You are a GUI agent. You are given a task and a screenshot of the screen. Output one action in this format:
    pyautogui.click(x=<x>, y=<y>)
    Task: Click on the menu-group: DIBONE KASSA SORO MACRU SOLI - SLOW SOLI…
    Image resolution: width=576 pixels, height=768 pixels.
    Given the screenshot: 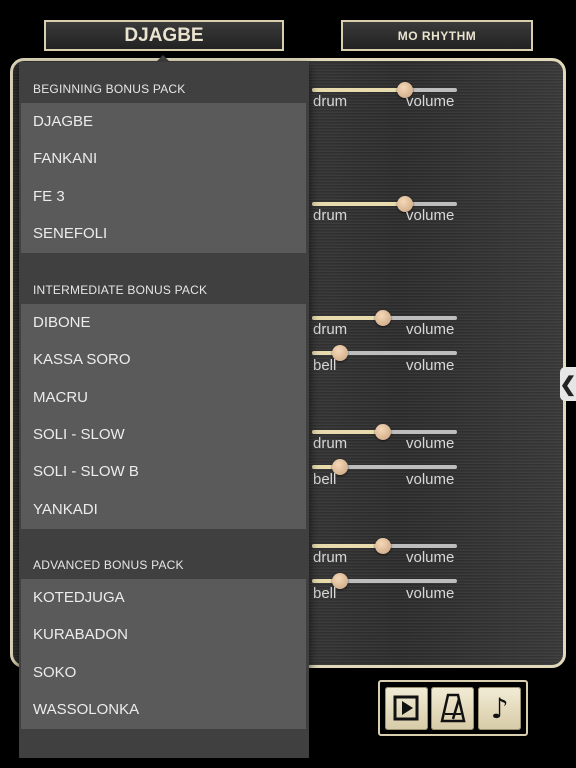 What is the action you would take?
    pyautogui.click(x=163, y=416)
    